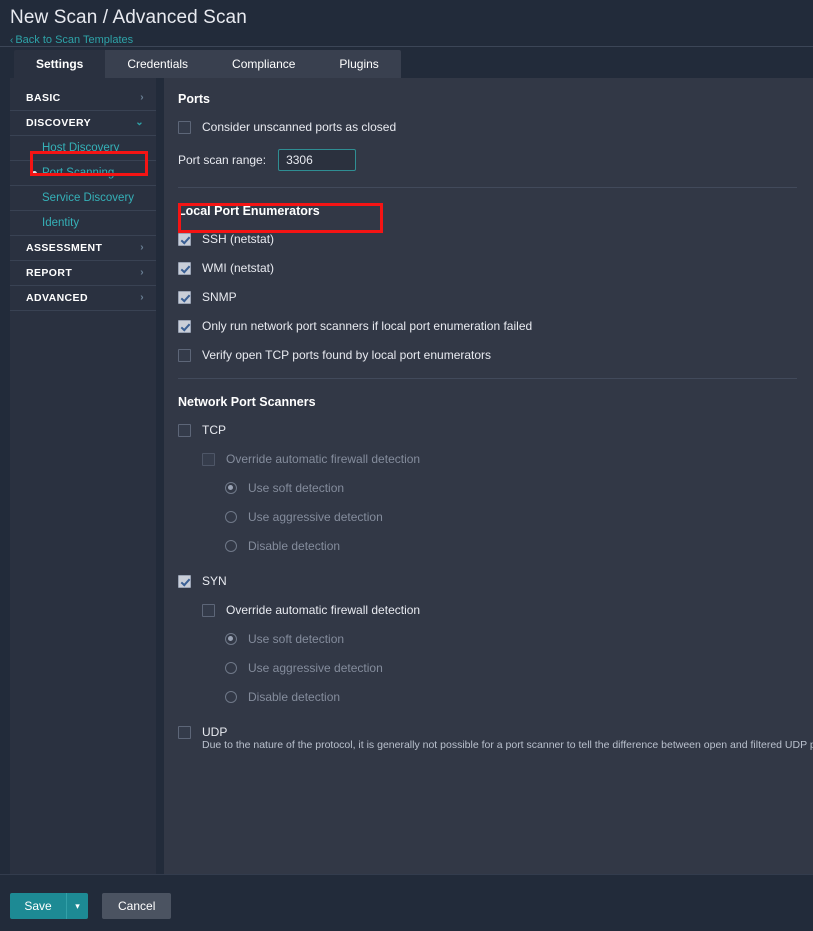  Describe the element at coordinates (59, 123) in the screenshot. I see `sidebar-group-discovery-label: DISCOVERY` at that location.